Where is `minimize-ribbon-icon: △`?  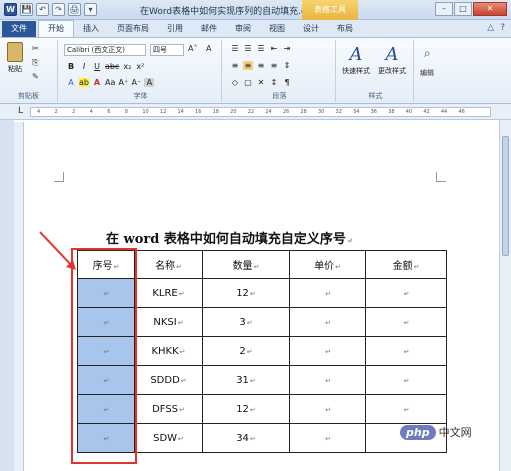
minimize-ribbon-icon: △ is located at coordinates (490, 28).